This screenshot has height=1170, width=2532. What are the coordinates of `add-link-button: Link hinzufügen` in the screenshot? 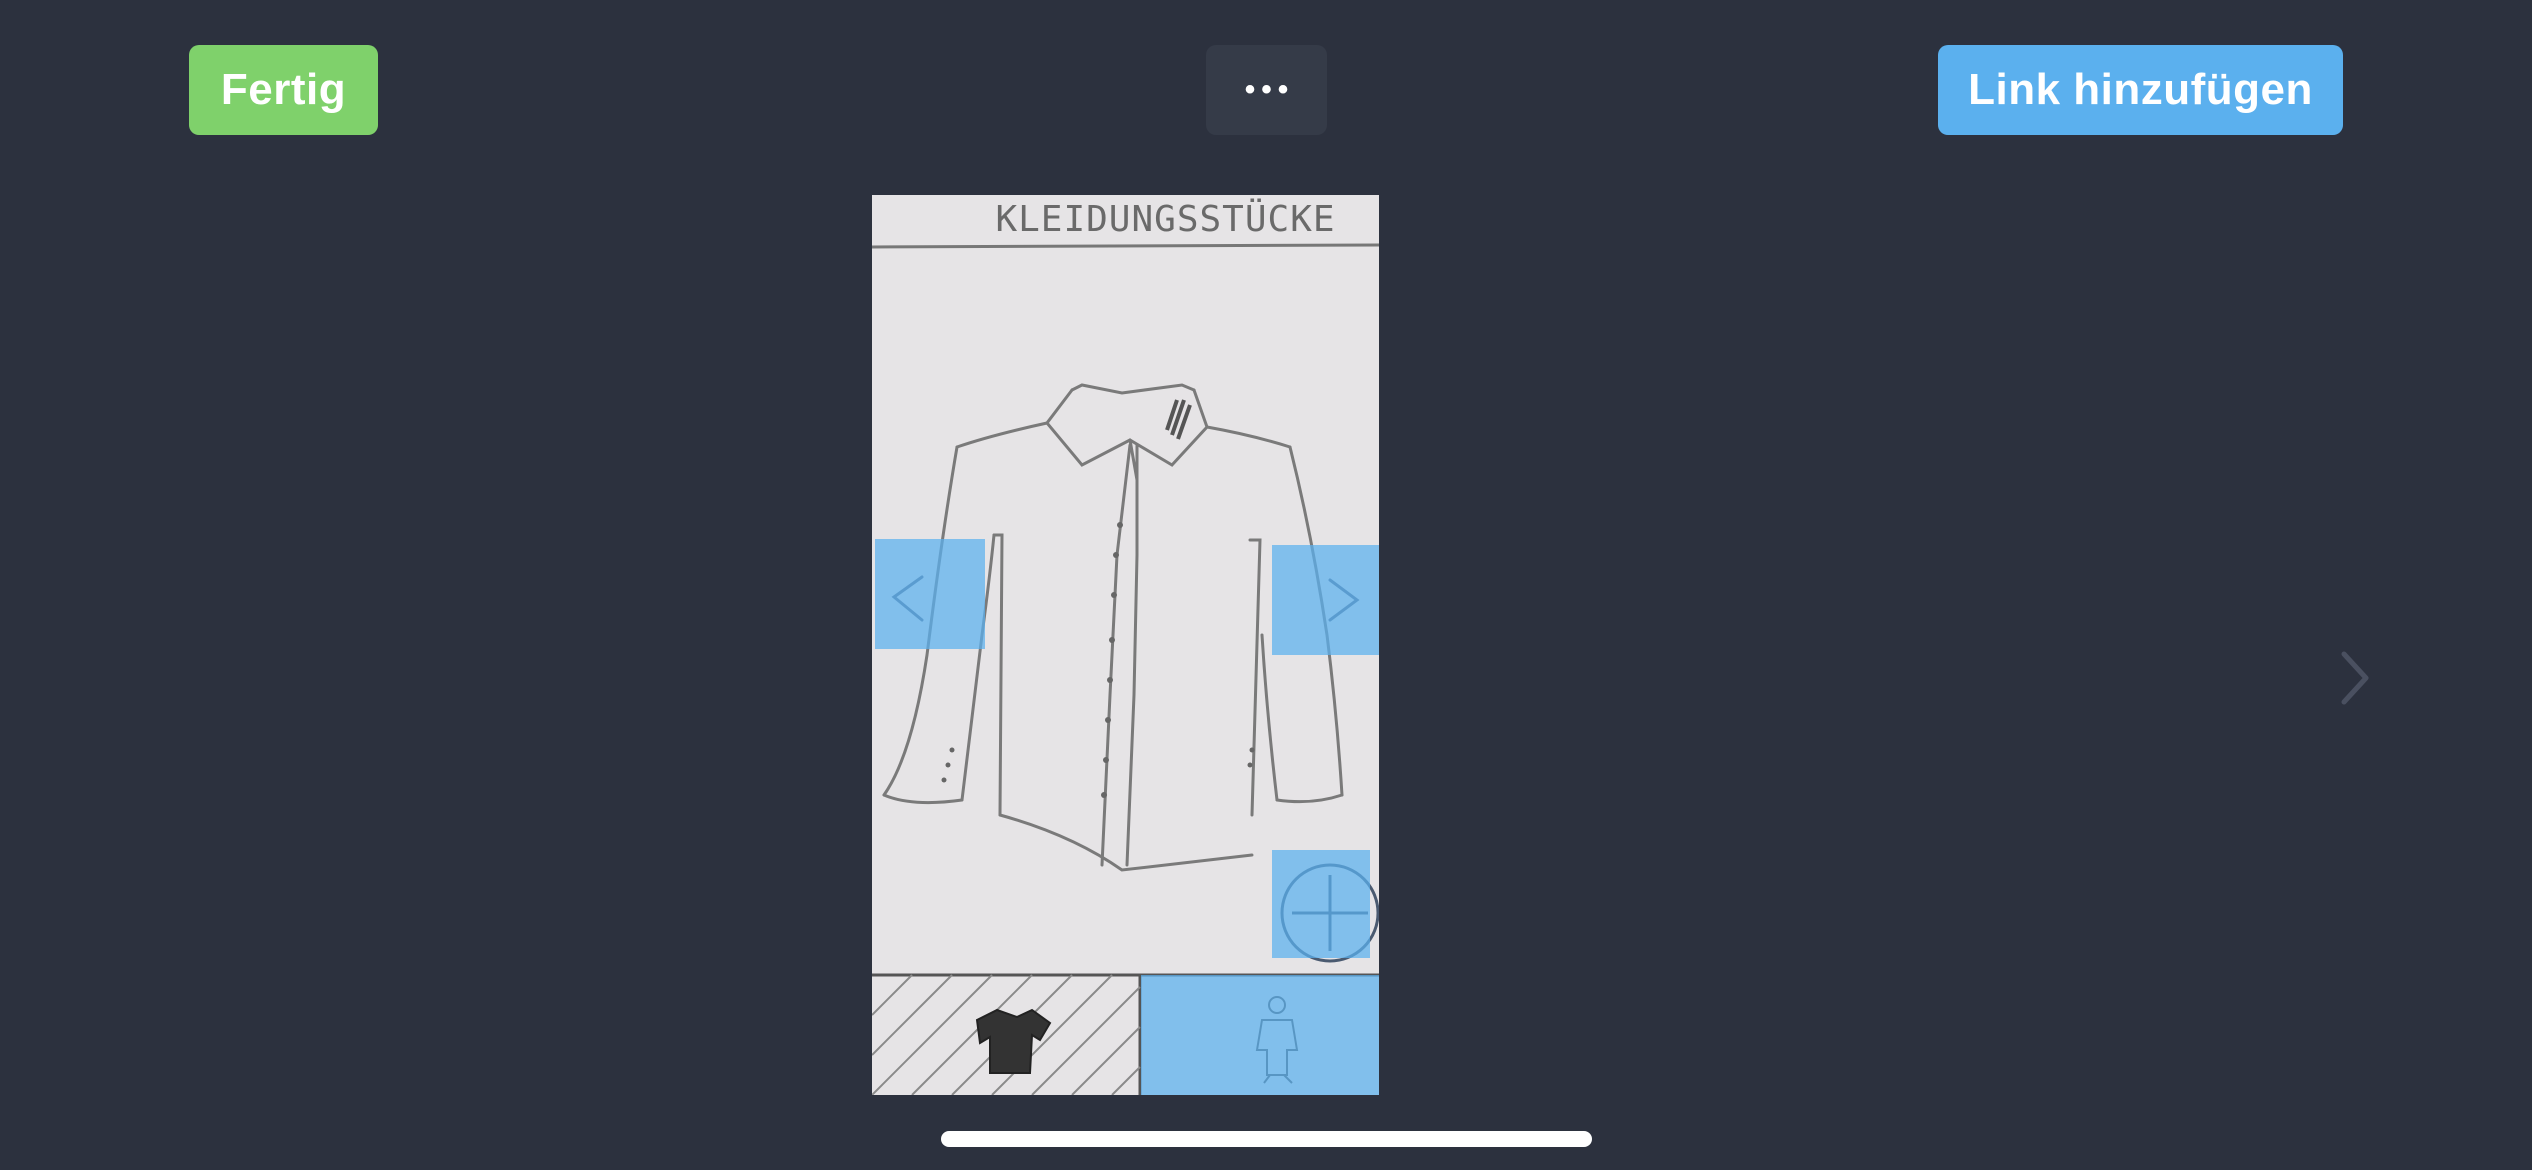 It's located at (2140, 90).